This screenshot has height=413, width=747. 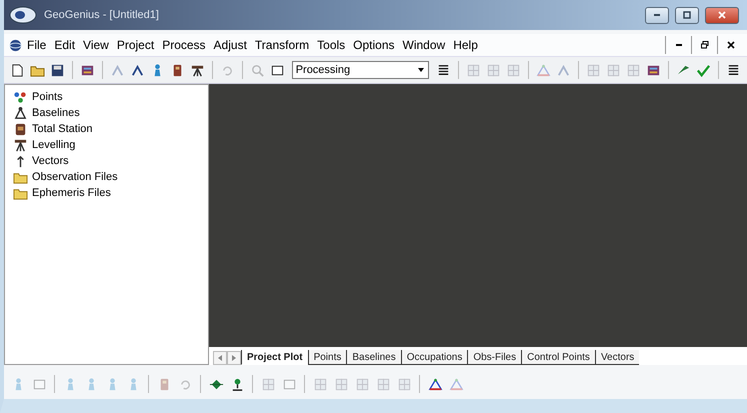 What do you see at coordinates (331, 45) in the screenshot?
I see `menu-item: Tools` at bounding box center [331, 45].